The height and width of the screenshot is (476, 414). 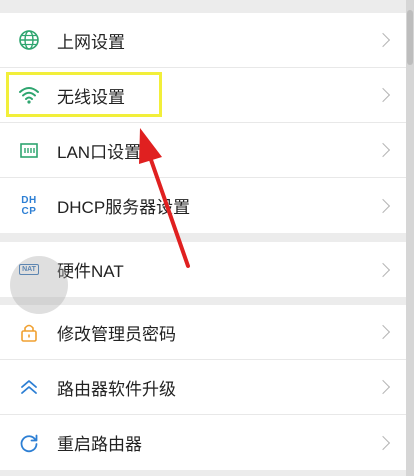 What do you see at coordinates (116, 389) in the screenshot?
I see `settings-item-label: 路由器软件升级` at bounding box center [116, 389].